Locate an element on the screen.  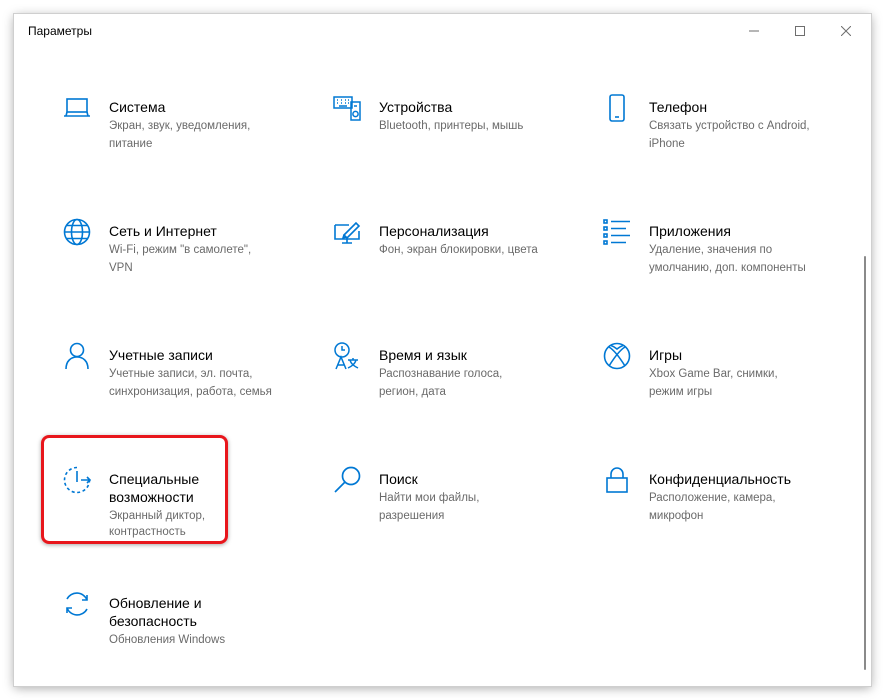
update-icon is located at coordinates (77, 604).